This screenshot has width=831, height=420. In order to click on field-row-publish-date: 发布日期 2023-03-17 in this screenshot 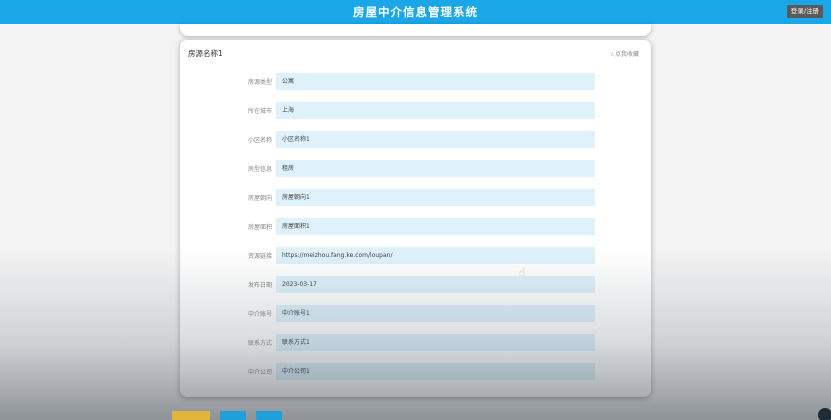, I will do `click(415, 284)`.